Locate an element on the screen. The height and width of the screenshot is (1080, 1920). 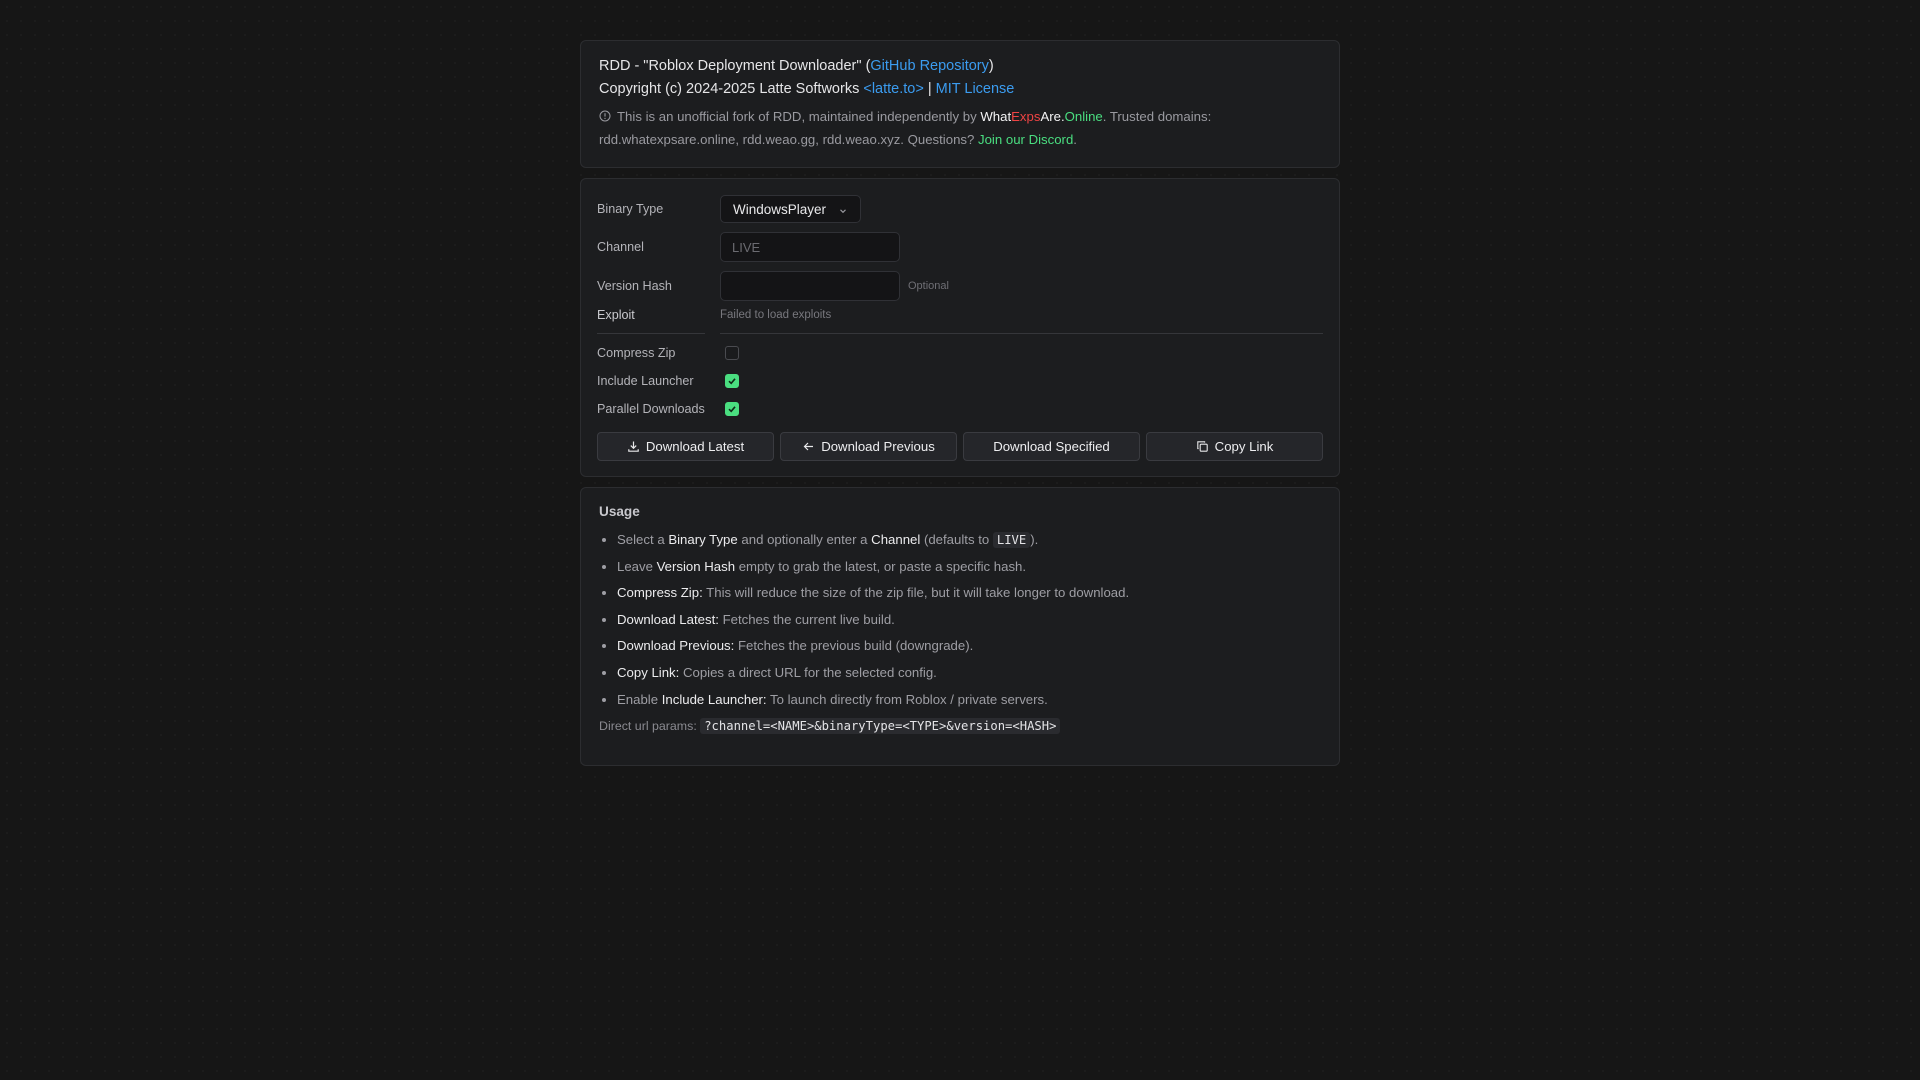
usage-text: (defaults to is located at coordinates (956, 539).